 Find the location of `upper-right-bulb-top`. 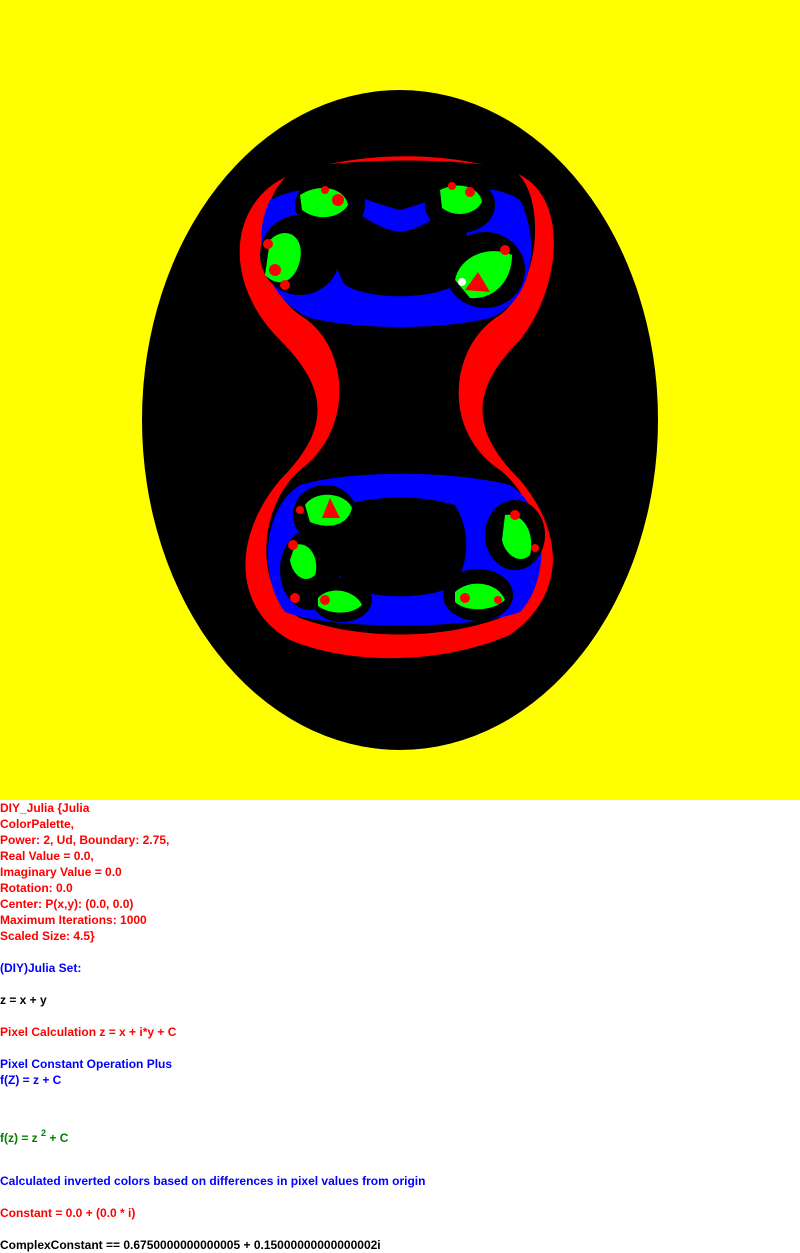

upper-right-bulb-top is located at coordinates (460, 205).